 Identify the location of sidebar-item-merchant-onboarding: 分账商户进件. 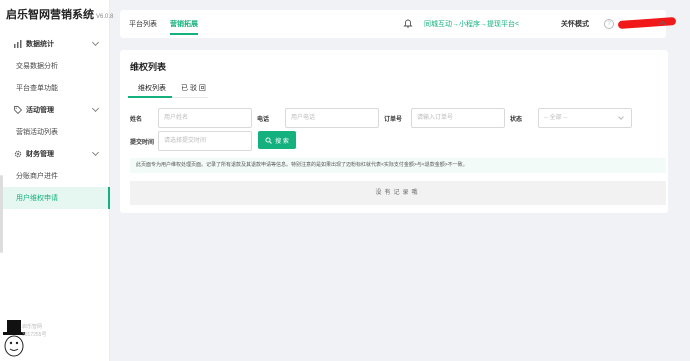
(55, 176).